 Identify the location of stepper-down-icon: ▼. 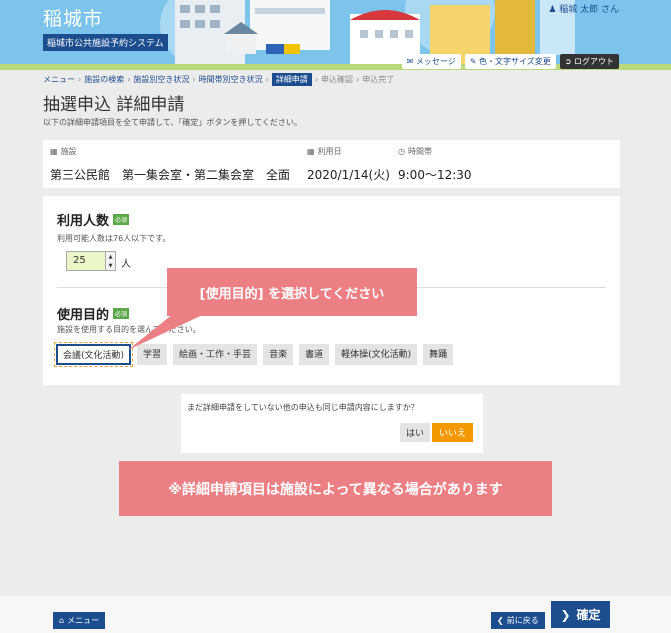
(111, 266).